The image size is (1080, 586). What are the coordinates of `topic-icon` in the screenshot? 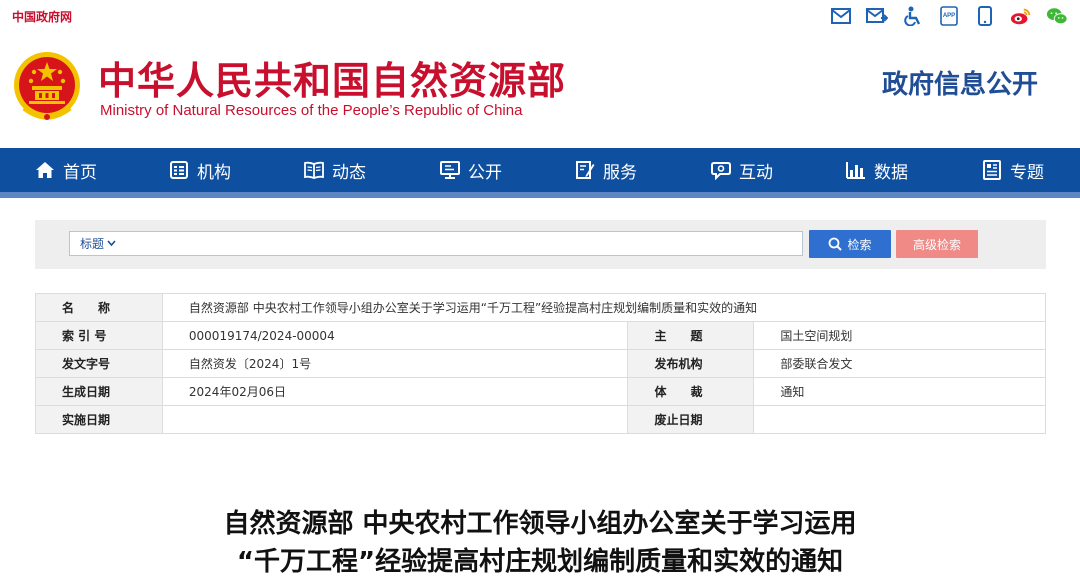 It's located at (992, 170).